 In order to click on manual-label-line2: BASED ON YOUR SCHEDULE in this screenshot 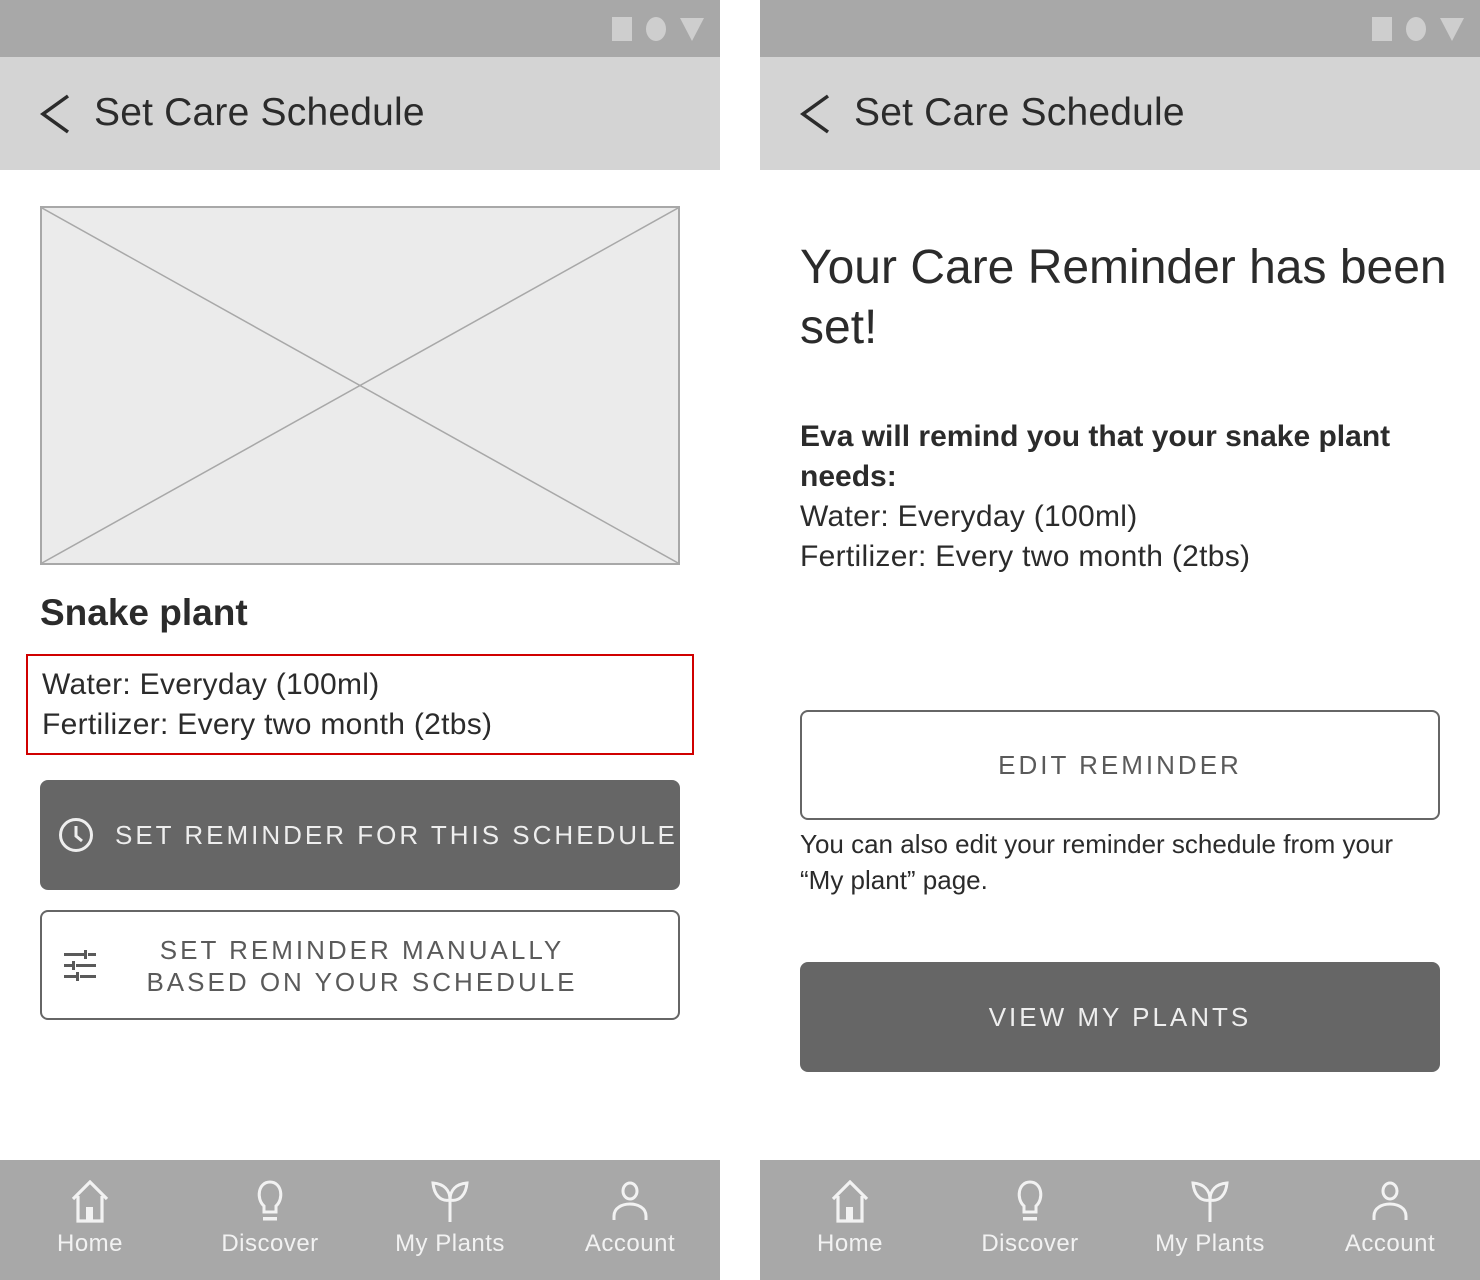, I will do `click(362, 982)`.